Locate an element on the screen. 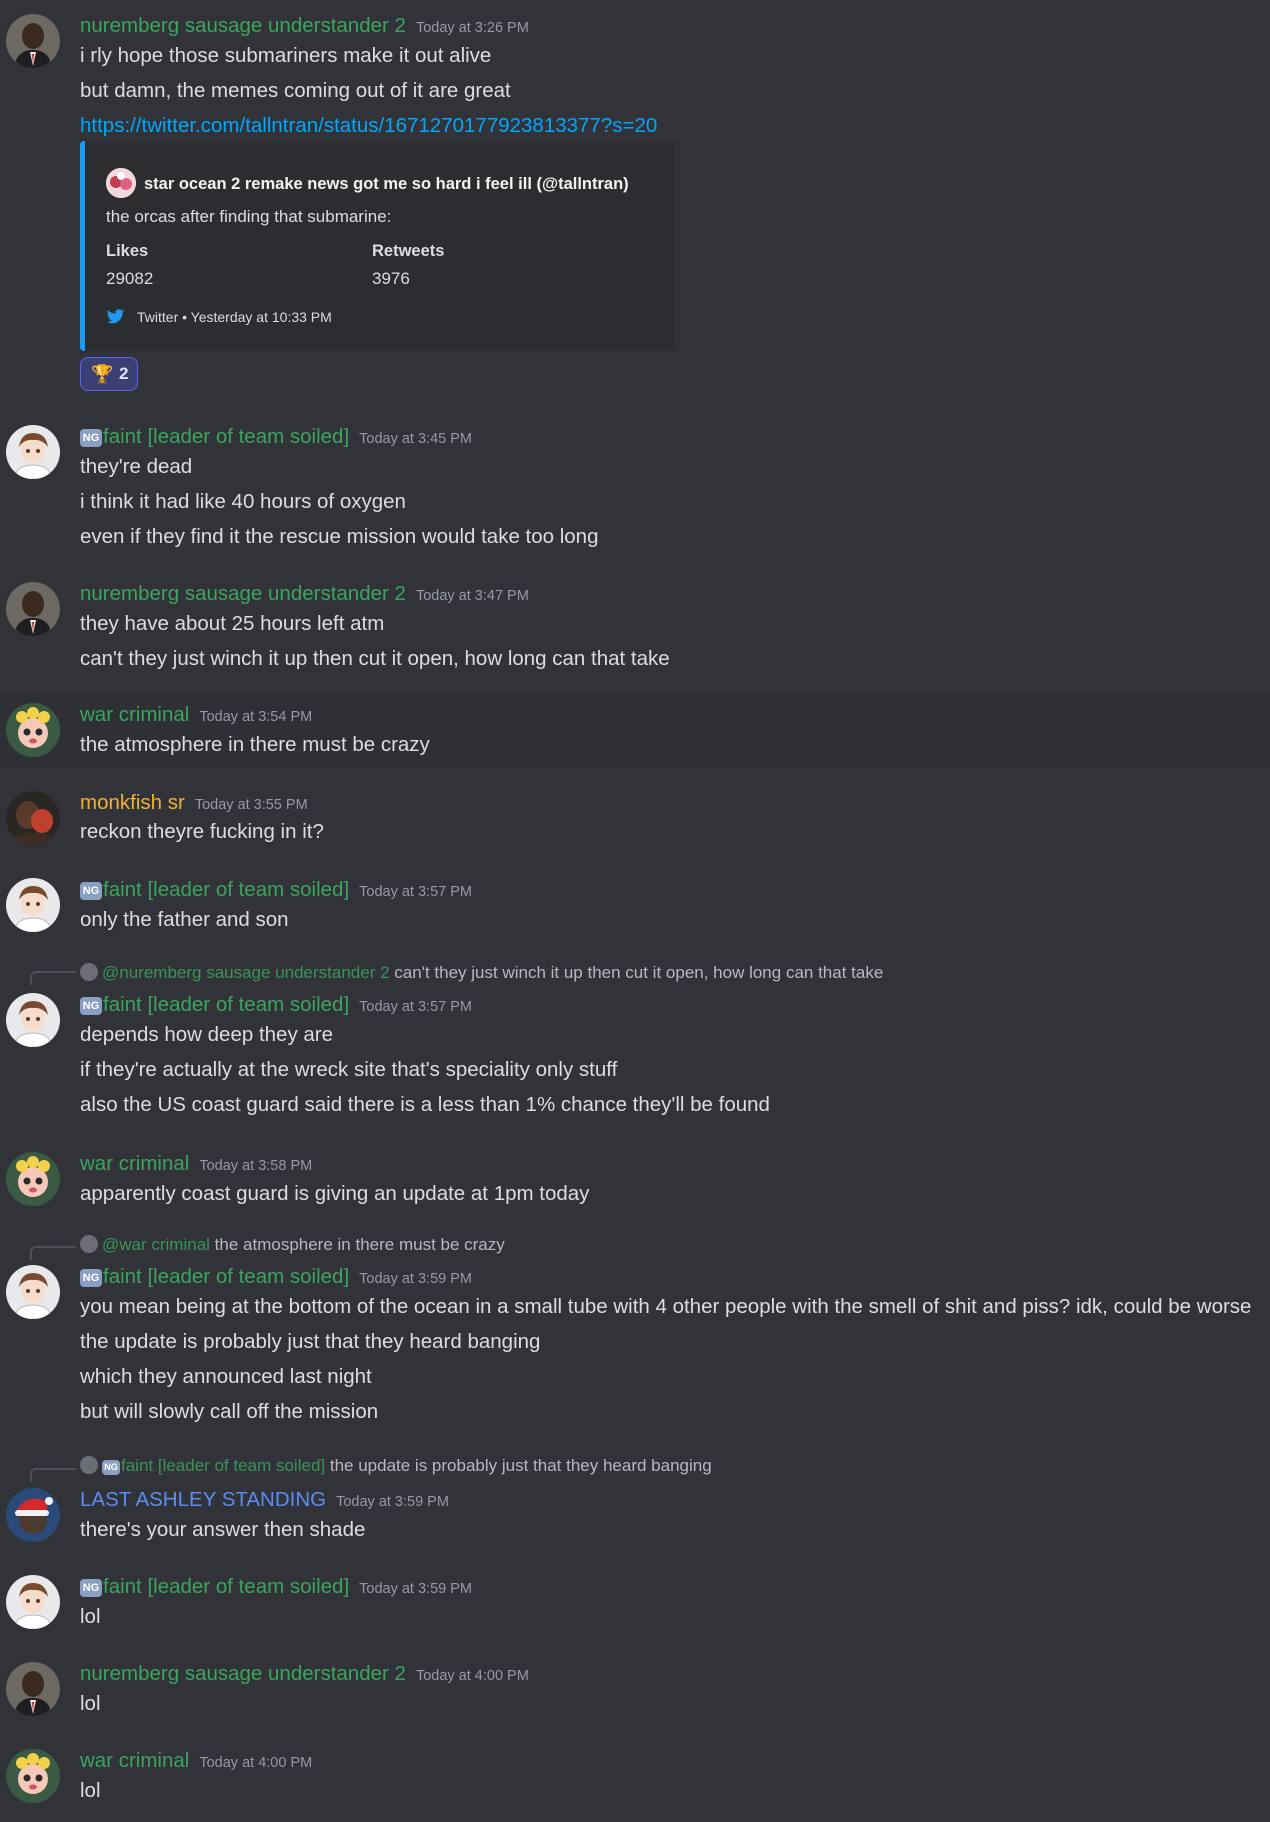 The height and width of the screenshot is (1822, 1270). message-header: war criminal Today at 4:00 PM is located at coordinates (196, 1762).